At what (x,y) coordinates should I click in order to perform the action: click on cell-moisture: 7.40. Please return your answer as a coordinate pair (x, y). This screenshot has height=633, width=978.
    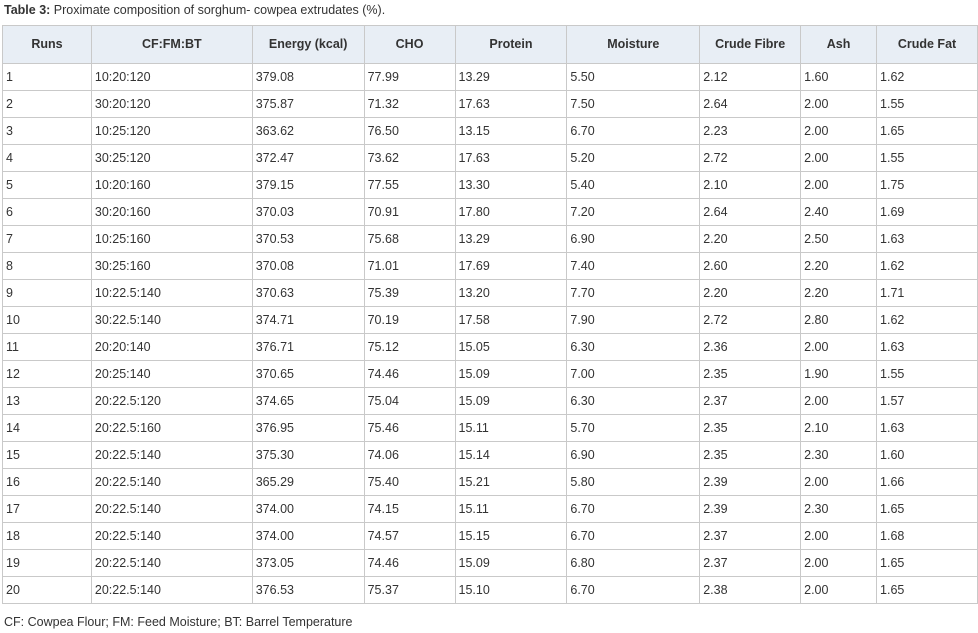
    Looking at the image, I should click on (633, 266).